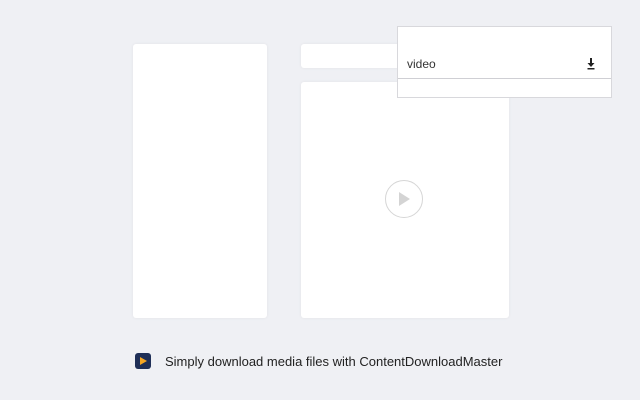 This screenshot has height=400, width=640. I want to click on download-popup: video, so click(504, 62).